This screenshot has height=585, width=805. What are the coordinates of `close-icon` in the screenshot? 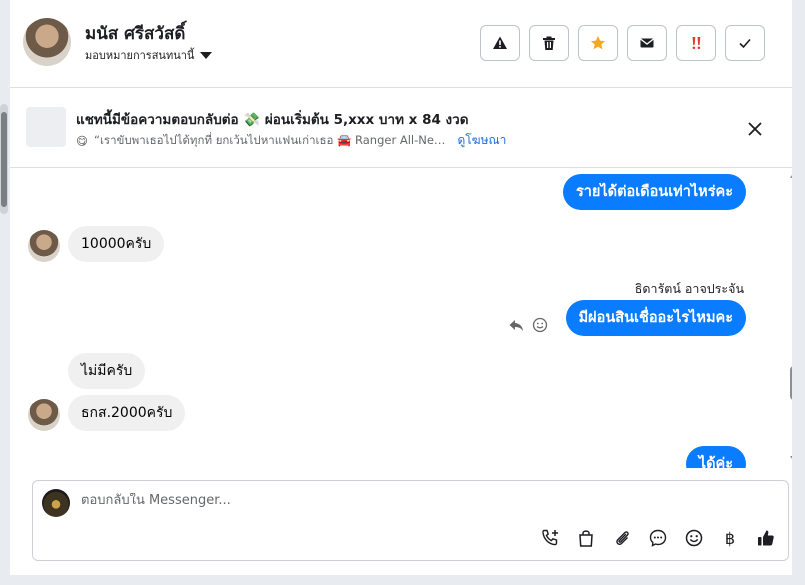 It's located at (755, 129).